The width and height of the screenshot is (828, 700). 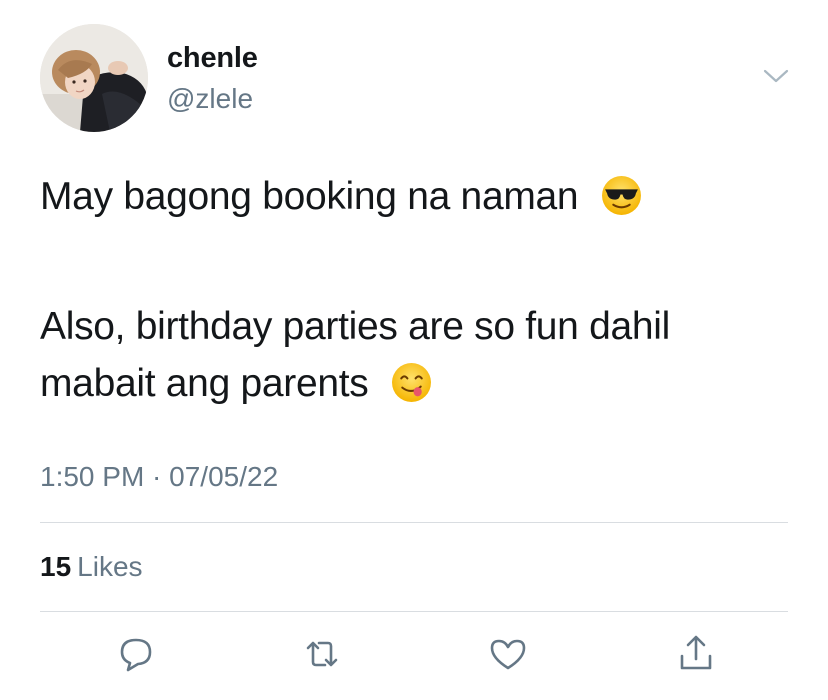 I want to click on likes-label: Likes, so click(x=110, y=566).